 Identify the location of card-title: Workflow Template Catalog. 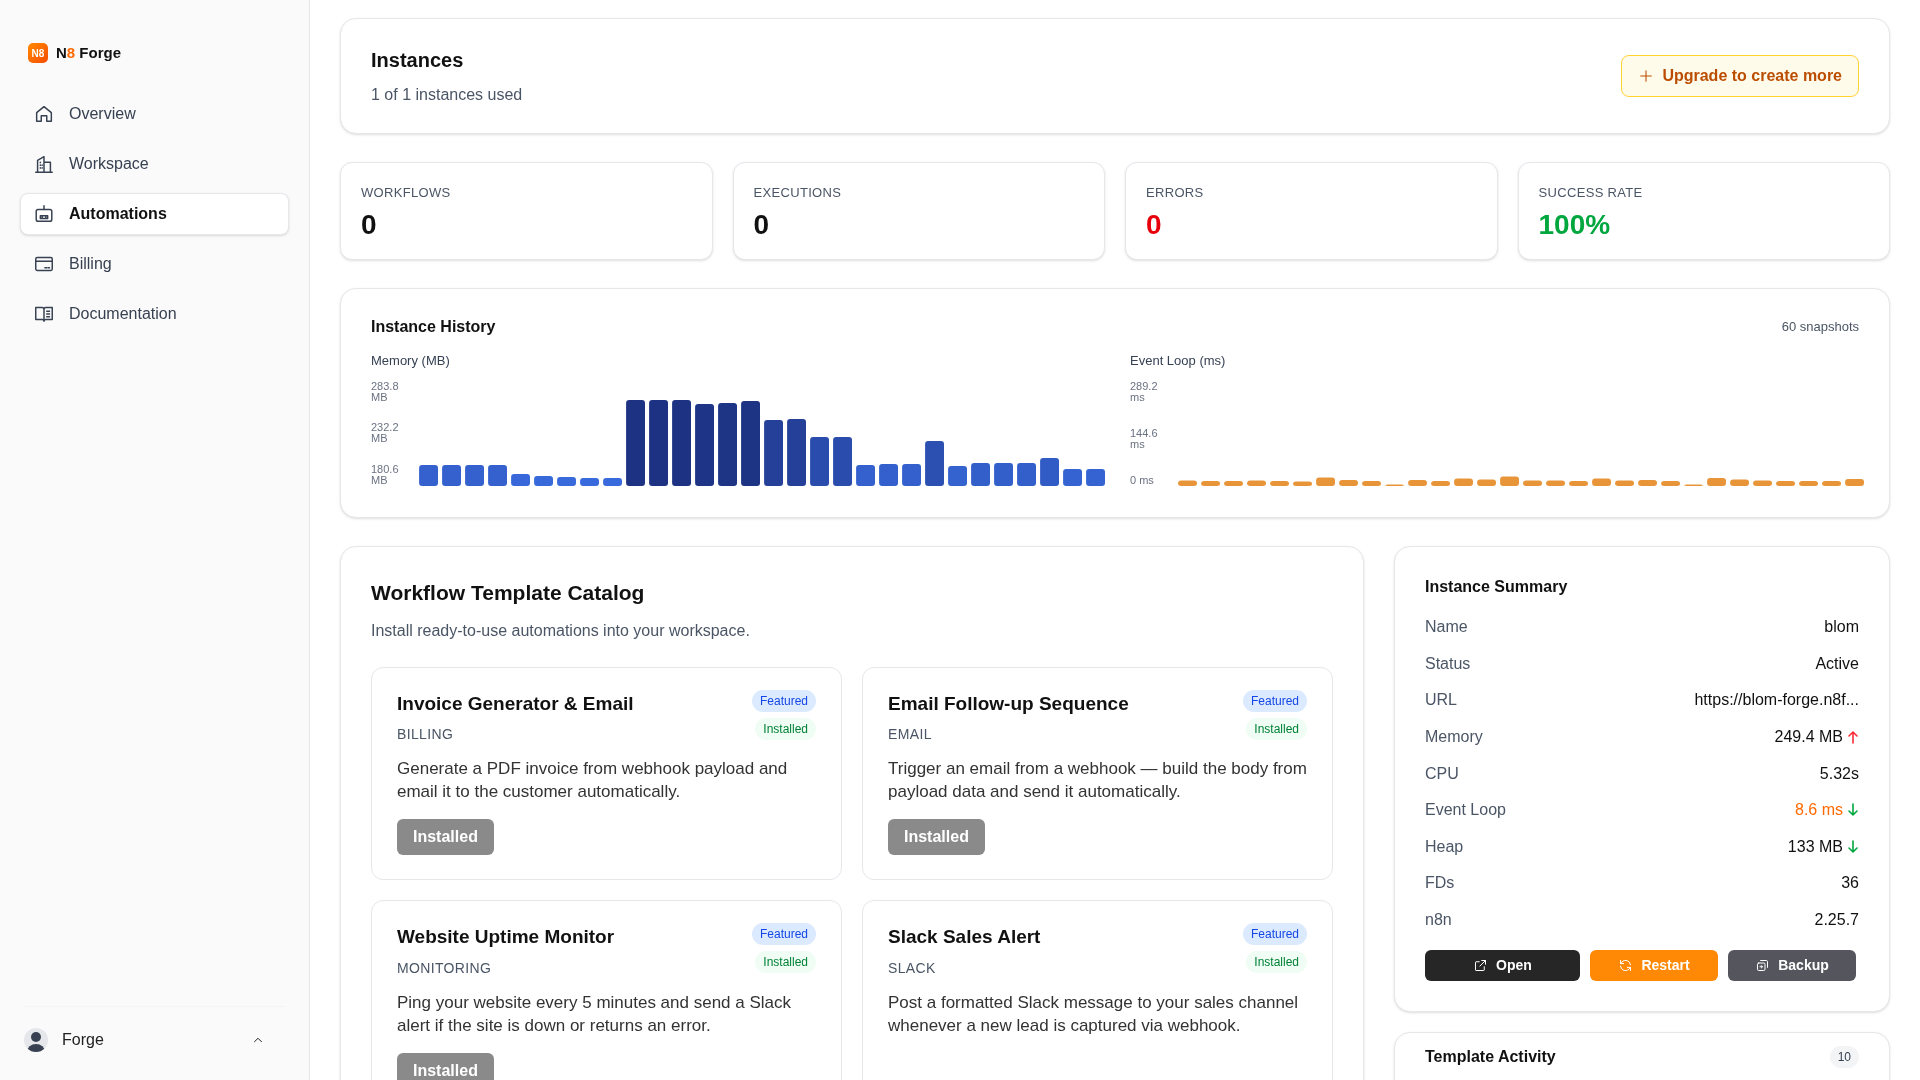
(508, 593).